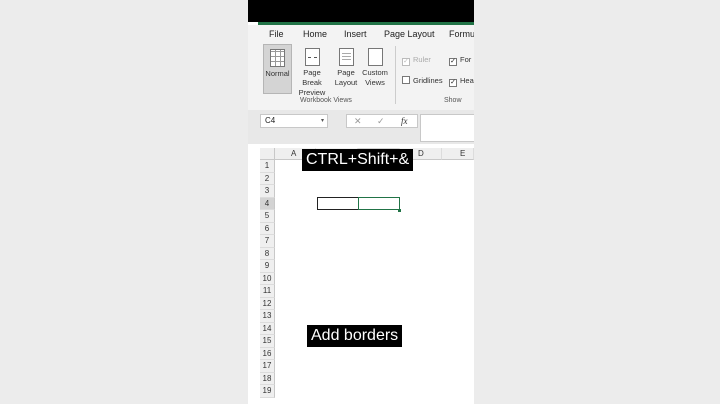 Image resolution: width=720 pixels, height=404 pixels. I want to click on row-header: 18, so click(267, 378).